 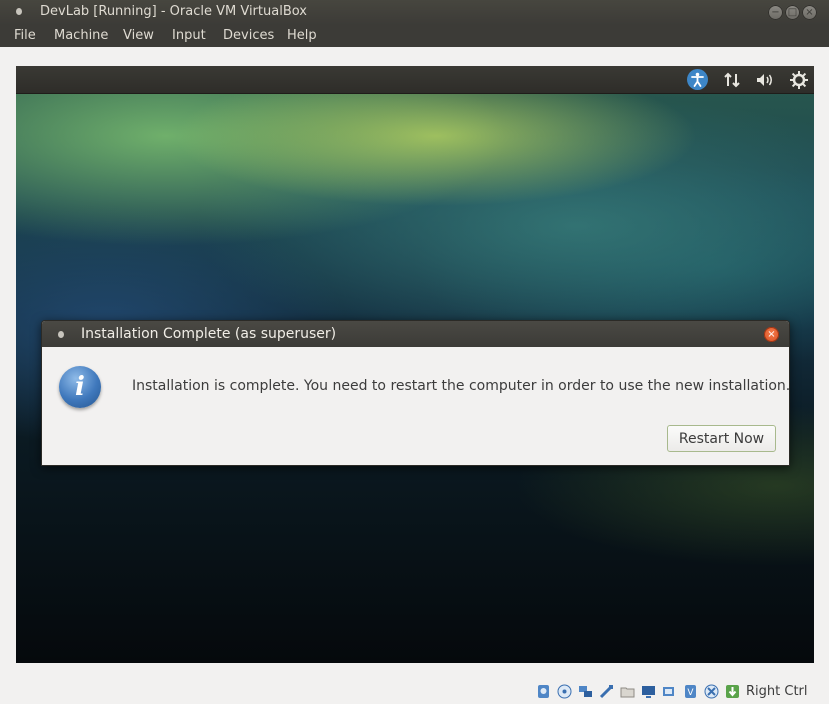 What do you see at coordinates (777, 691) in the screenshot?
I see `host-key-label: Right Ctrl` at bounding box center [777, 691].